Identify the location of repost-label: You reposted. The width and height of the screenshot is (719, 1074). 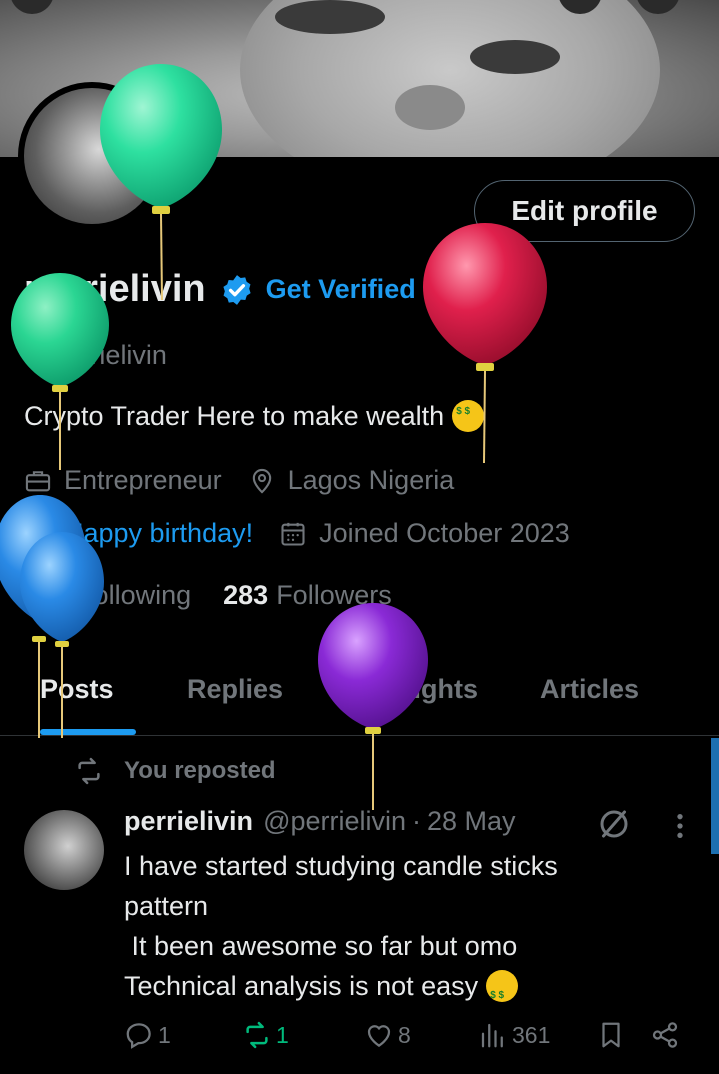
(200, 770).